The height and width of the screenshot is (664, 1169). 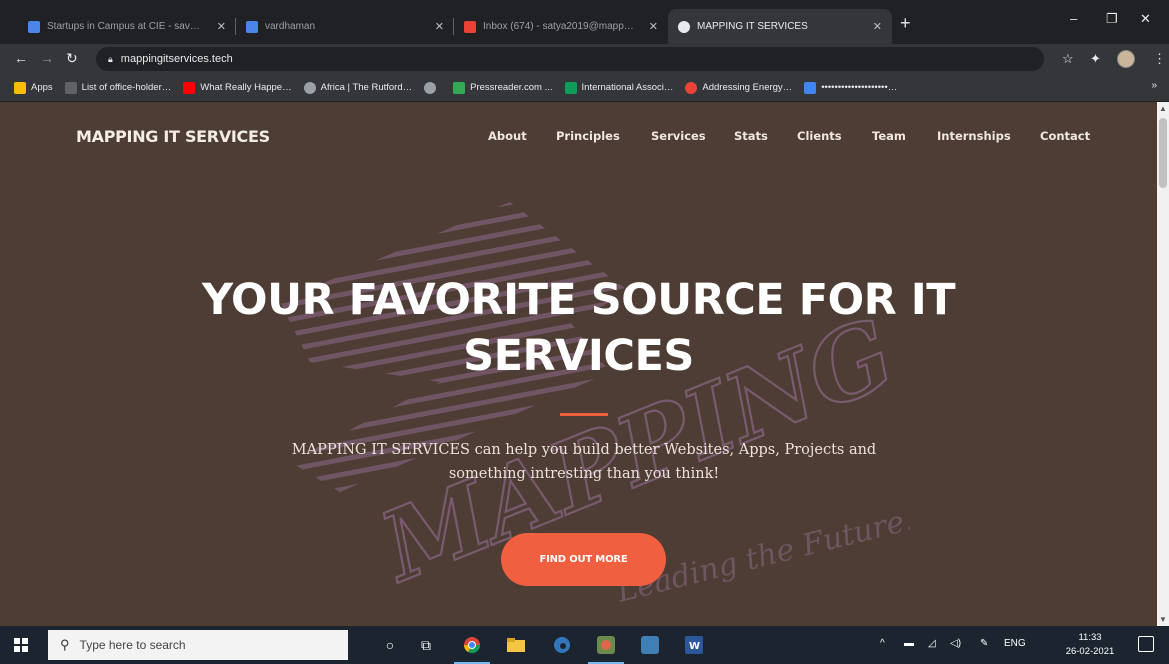 I want to click on bookmark-item, so click(x=432, y=87).